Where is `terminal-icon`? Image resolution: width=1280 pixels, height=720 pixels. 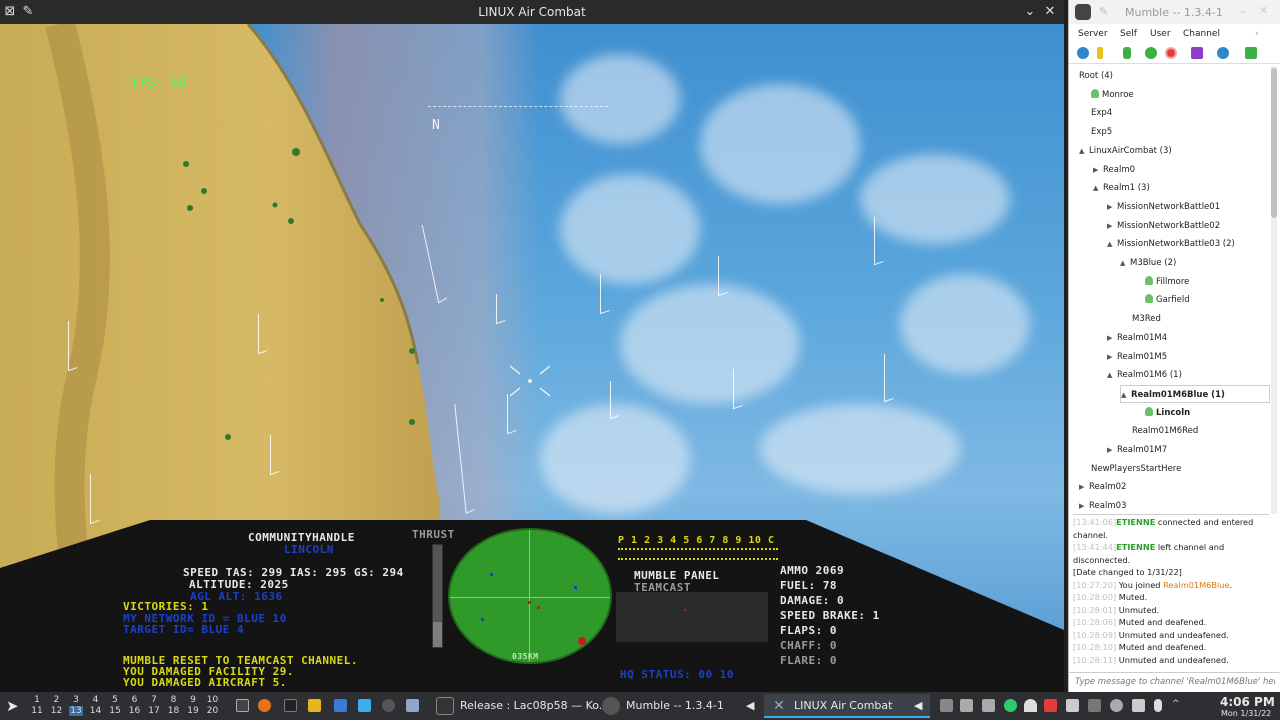
terminal-icon is located at coordinates (290, 705).